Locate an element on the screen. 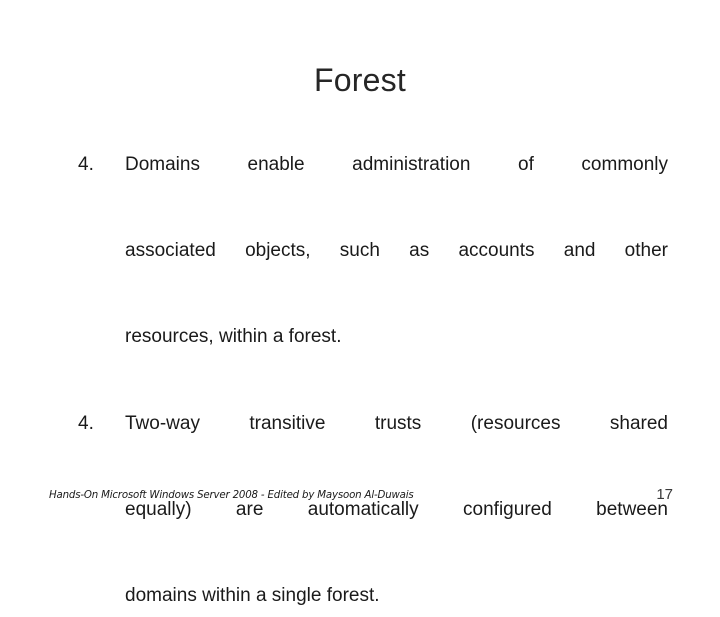 The image size is (720, 617). page-number: 17 is located at coordinates (664, 494).